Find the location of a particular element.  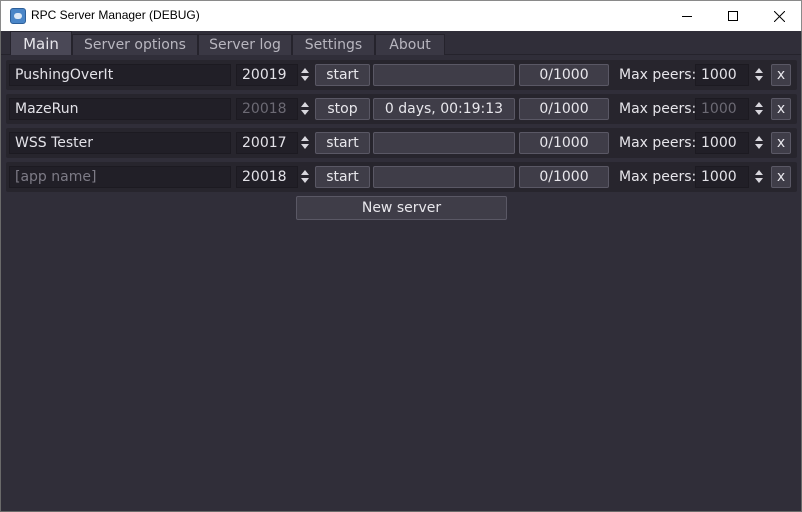

close-icon is located at coordinates (779, 16).